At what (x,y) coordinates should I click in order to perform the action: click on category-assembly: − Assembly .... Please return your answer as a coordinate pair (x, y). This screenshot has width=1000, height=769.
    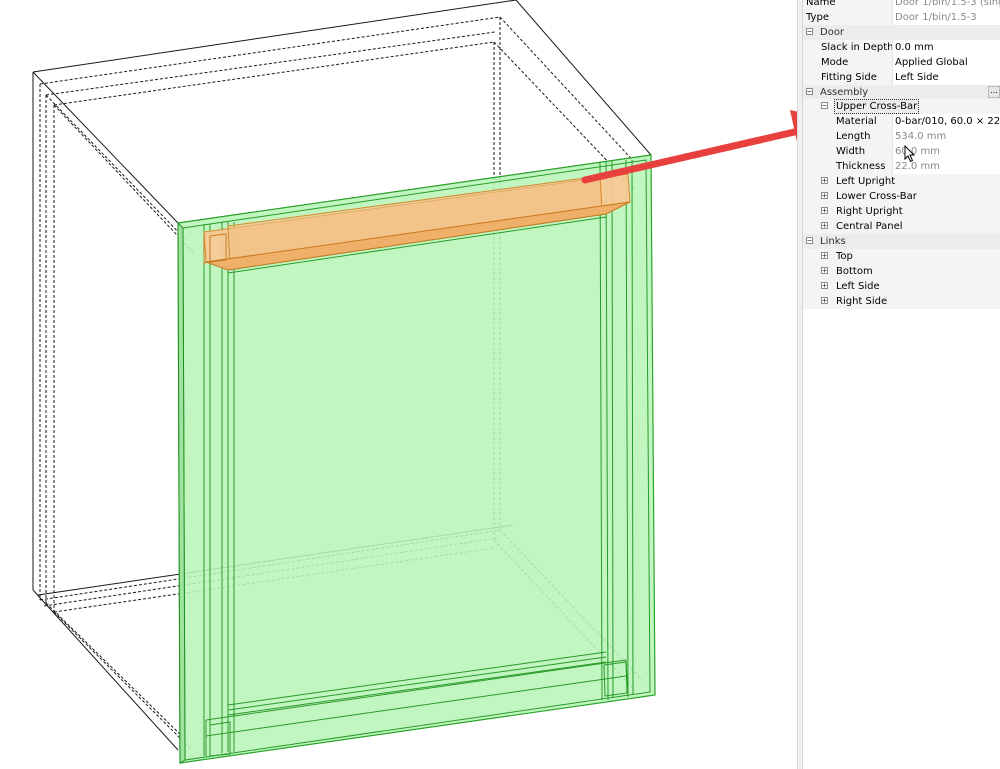
    Looking at the image, I should click on (901, 92).